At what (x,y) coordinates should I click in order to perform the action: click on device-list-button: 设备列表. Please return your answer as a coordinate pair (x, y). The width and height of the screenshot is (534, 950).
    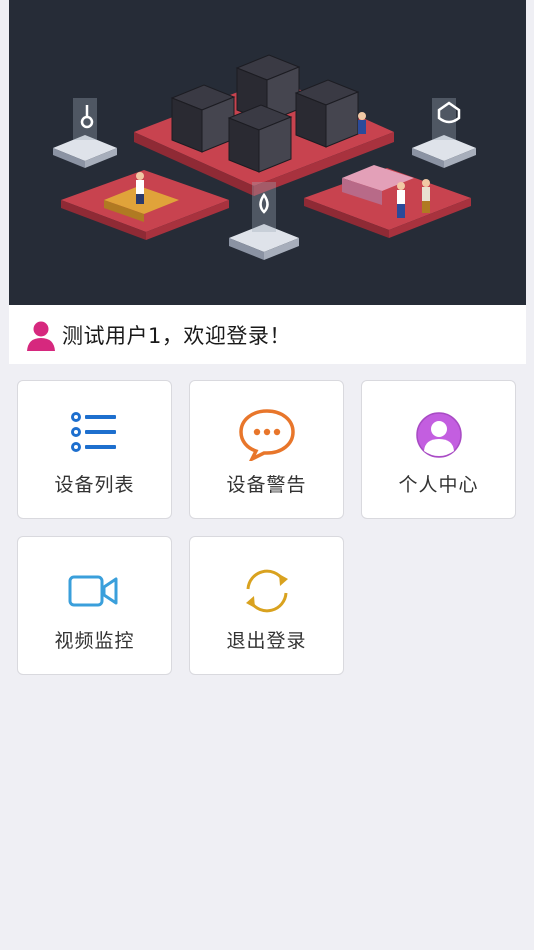
    Looking at the image, I should click on (94, 449).